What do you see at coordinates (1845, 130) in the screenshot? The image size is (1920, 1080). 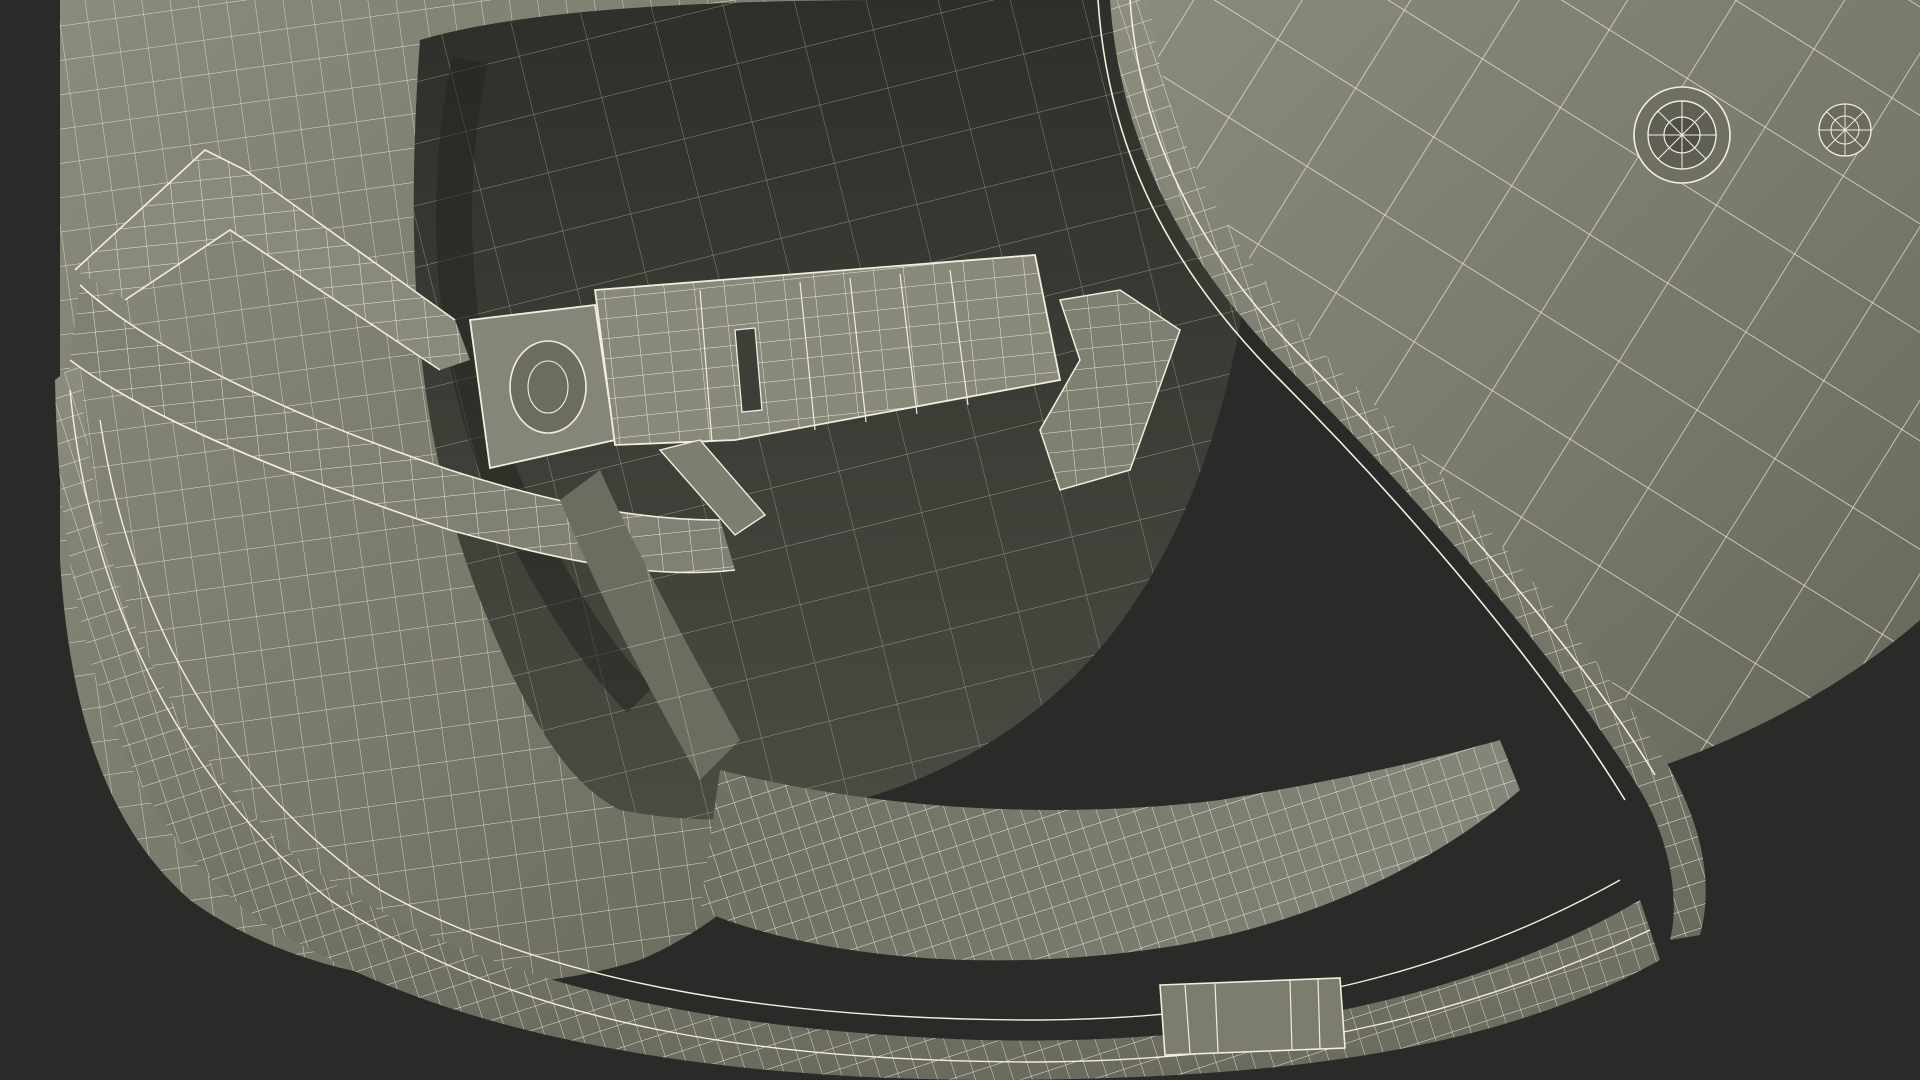 I see `vent-icon` at bounding box center [1845, 130].